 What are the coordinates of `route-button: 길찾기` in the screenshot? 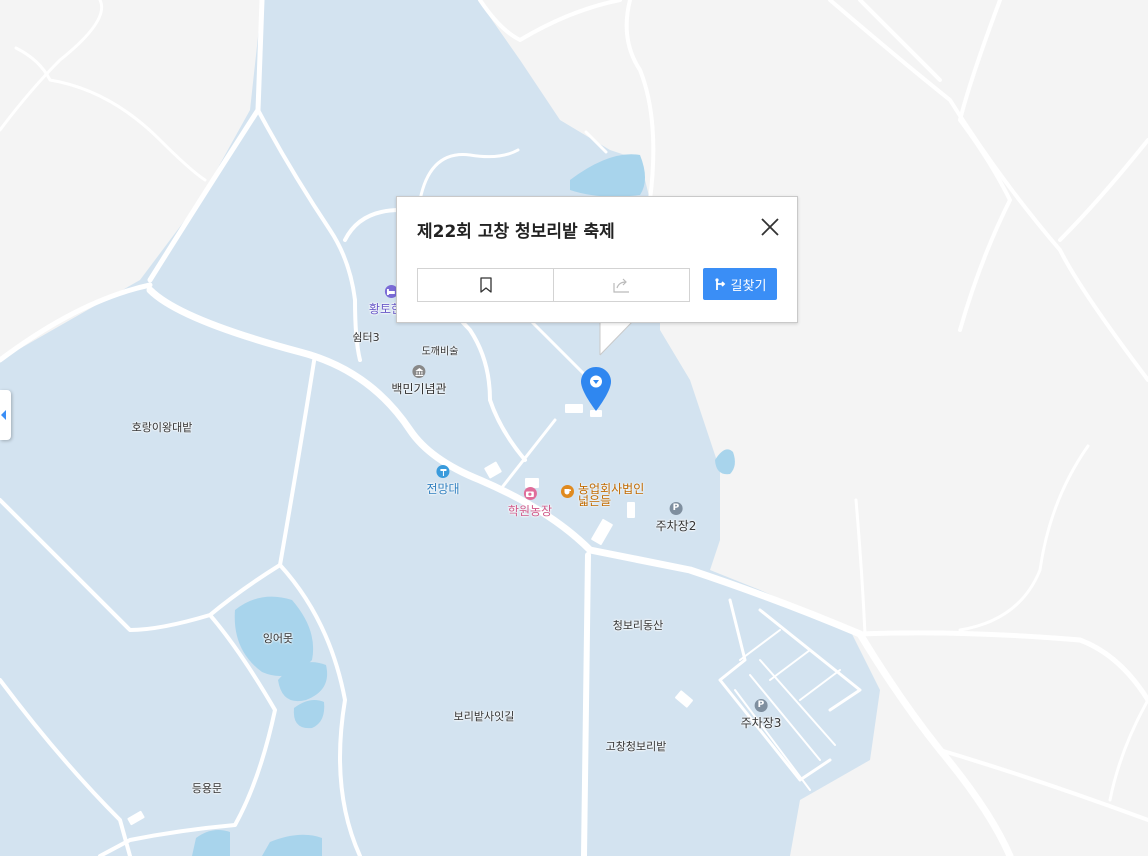 It's located at (740, 284).